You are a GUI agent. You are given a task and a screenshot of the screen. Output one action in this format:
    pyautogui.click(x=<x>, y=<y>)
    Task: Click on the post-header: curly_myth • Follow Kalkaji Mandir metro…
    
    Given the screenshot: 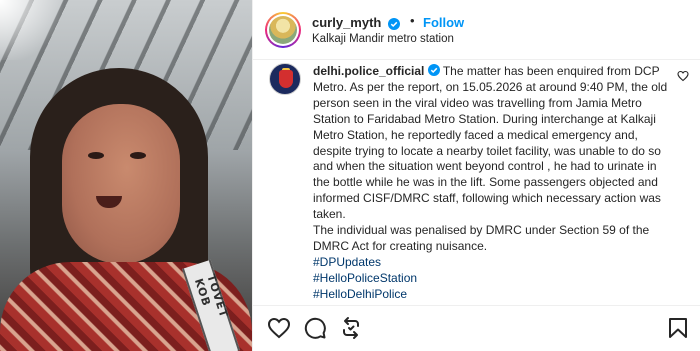 What is the action you would take?
    pyautogui.click(x=476, y=30)
    